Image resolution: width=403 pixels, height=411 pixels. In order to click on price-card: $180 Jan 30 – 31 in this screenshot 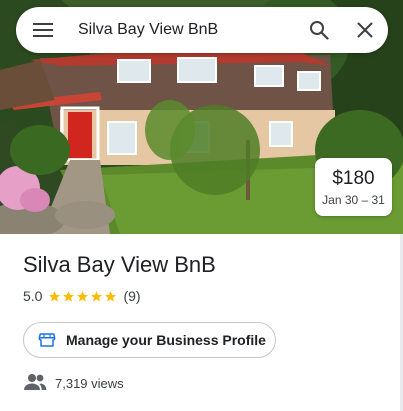, I will do `click(353, 187)`.